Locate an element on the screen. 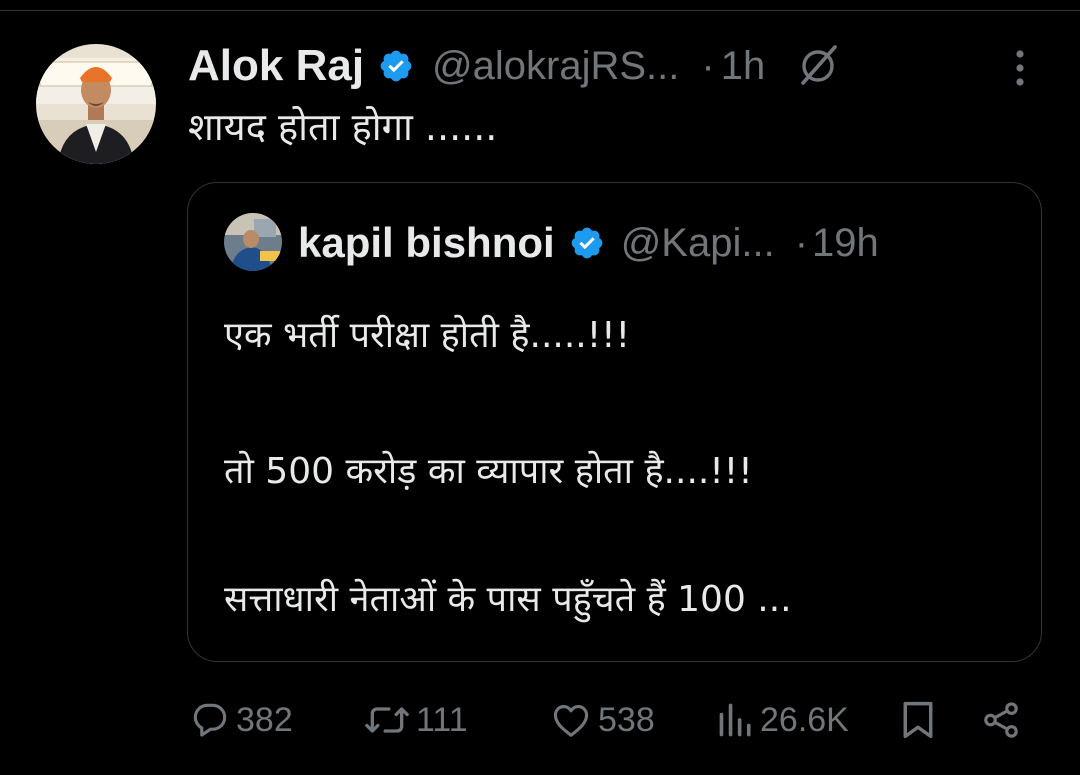 This screenshot has width=1080, height=775. reply-count: 382 is located at coordinates (264, 719).